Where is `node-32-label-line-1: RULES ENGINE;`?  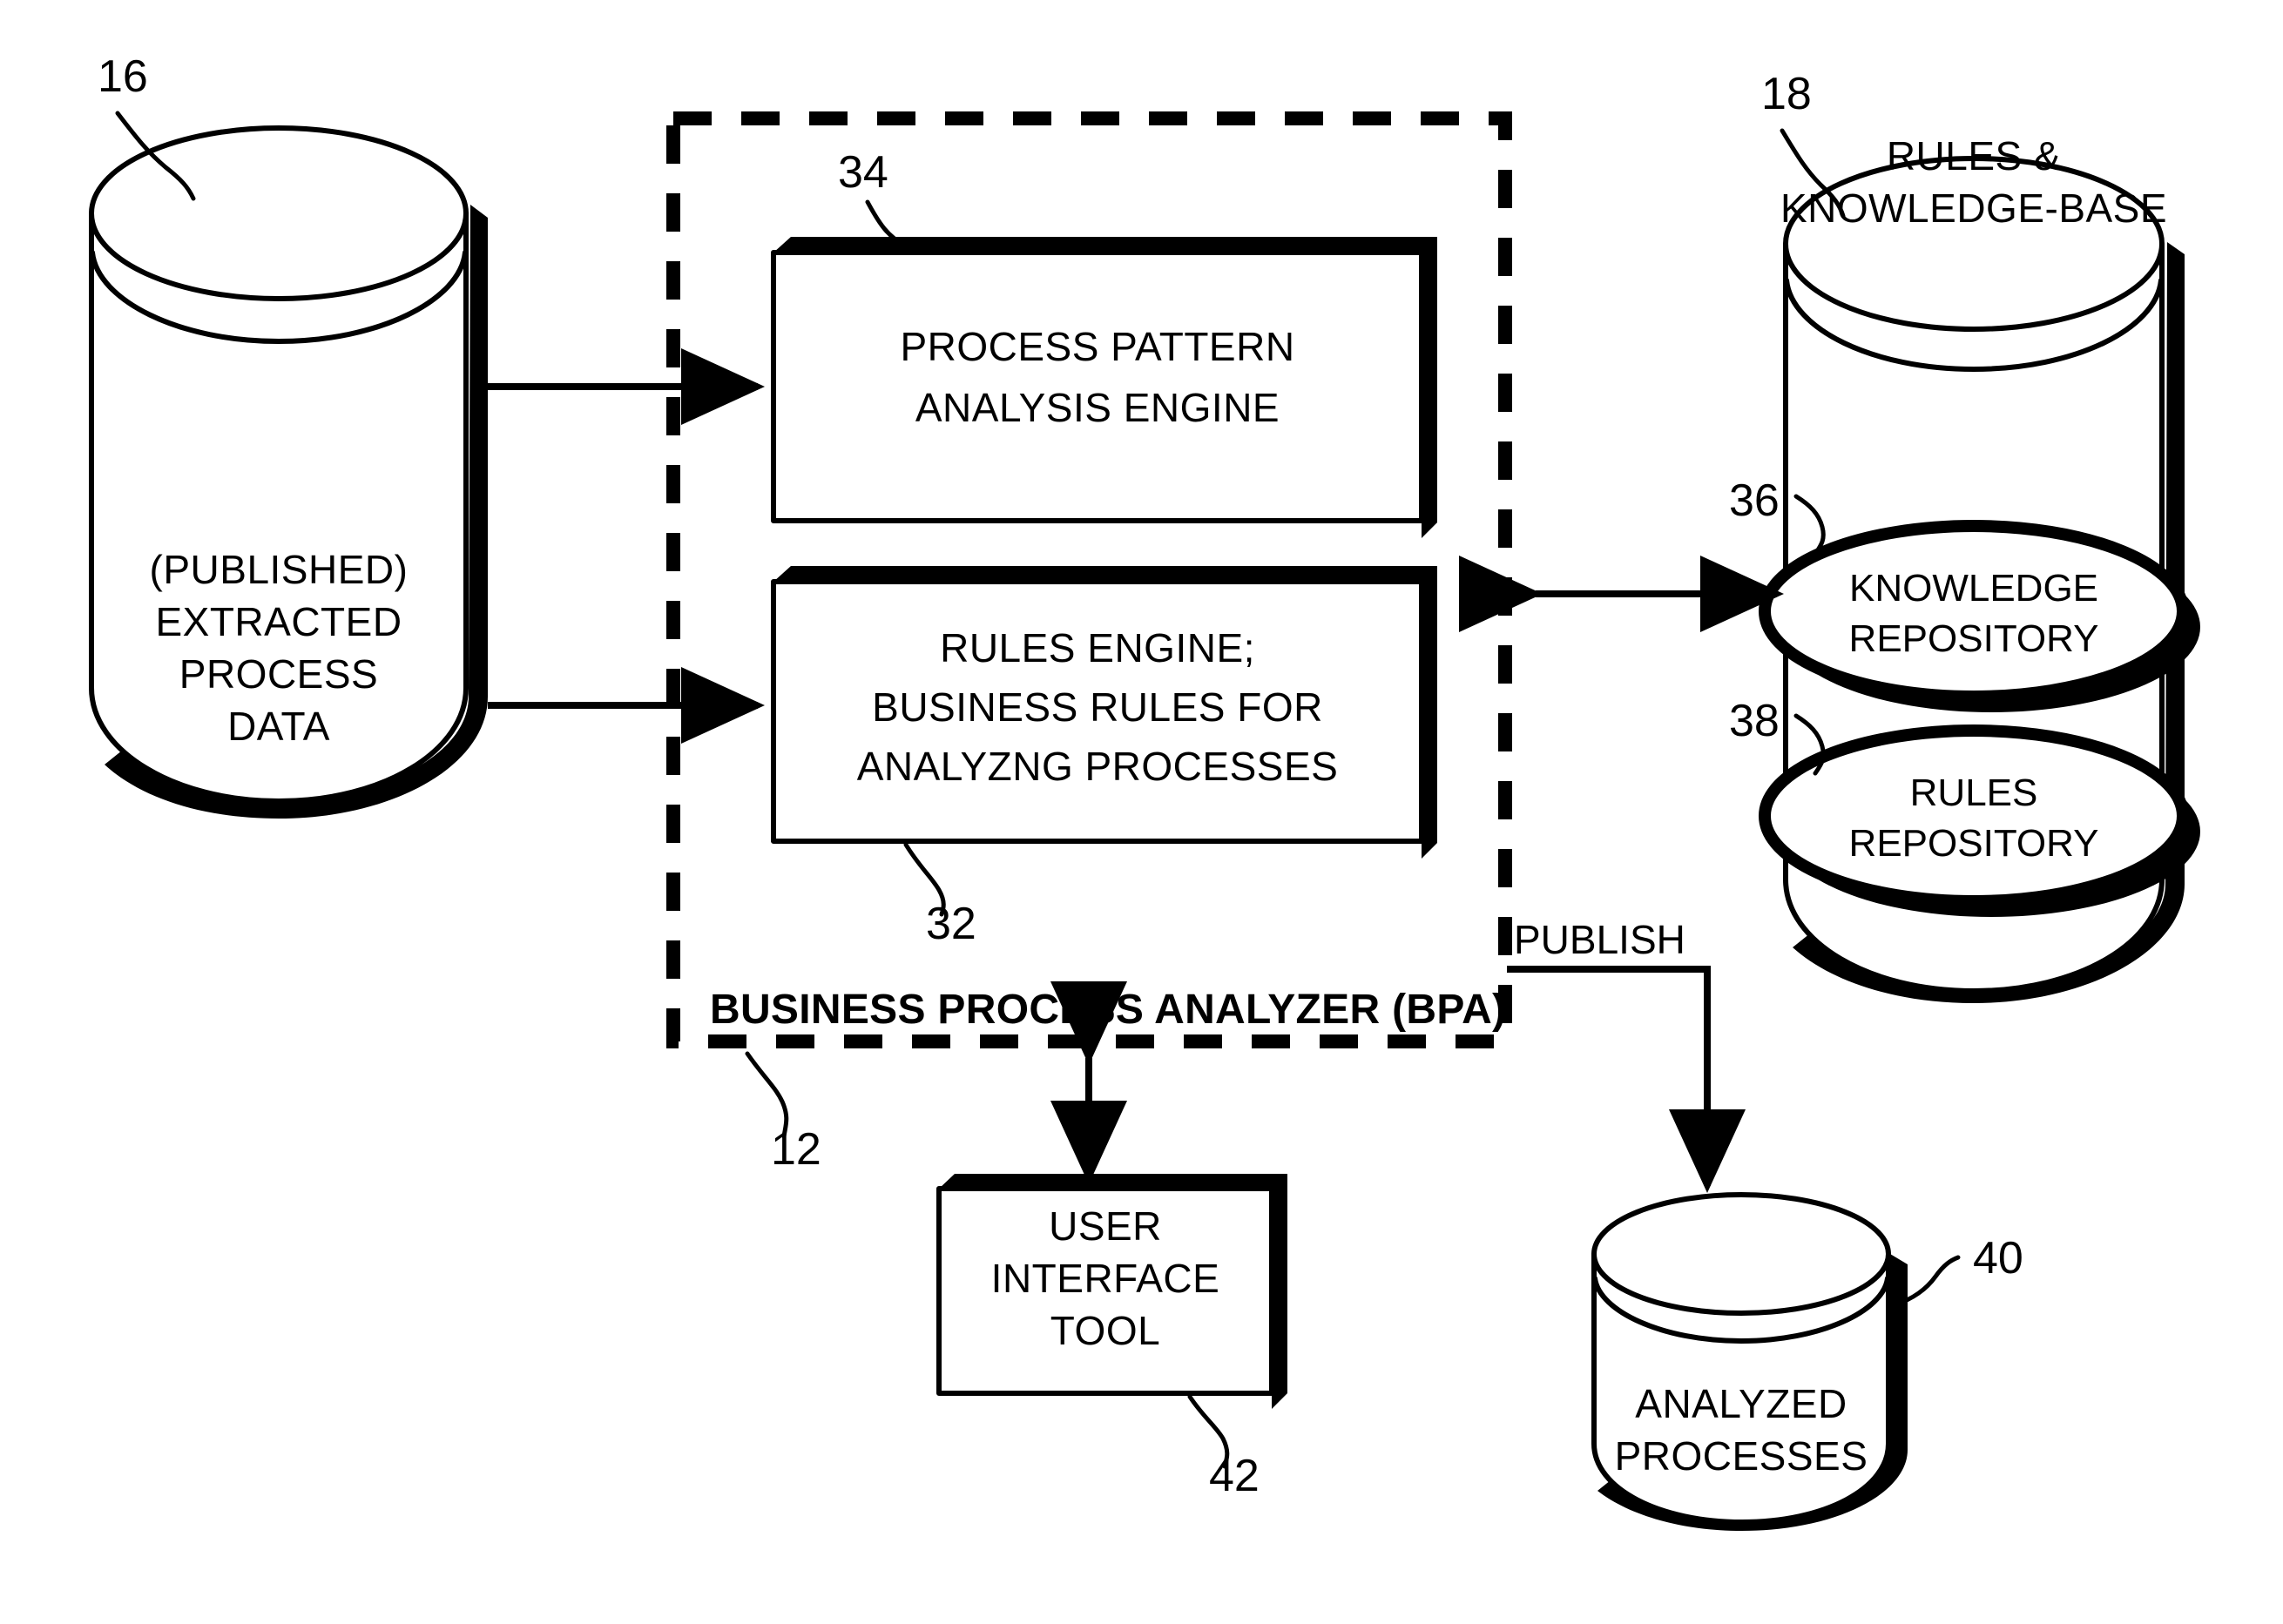
node-32-label-line-1: RULES ENGINE; is located at coordinates (1097, 648).